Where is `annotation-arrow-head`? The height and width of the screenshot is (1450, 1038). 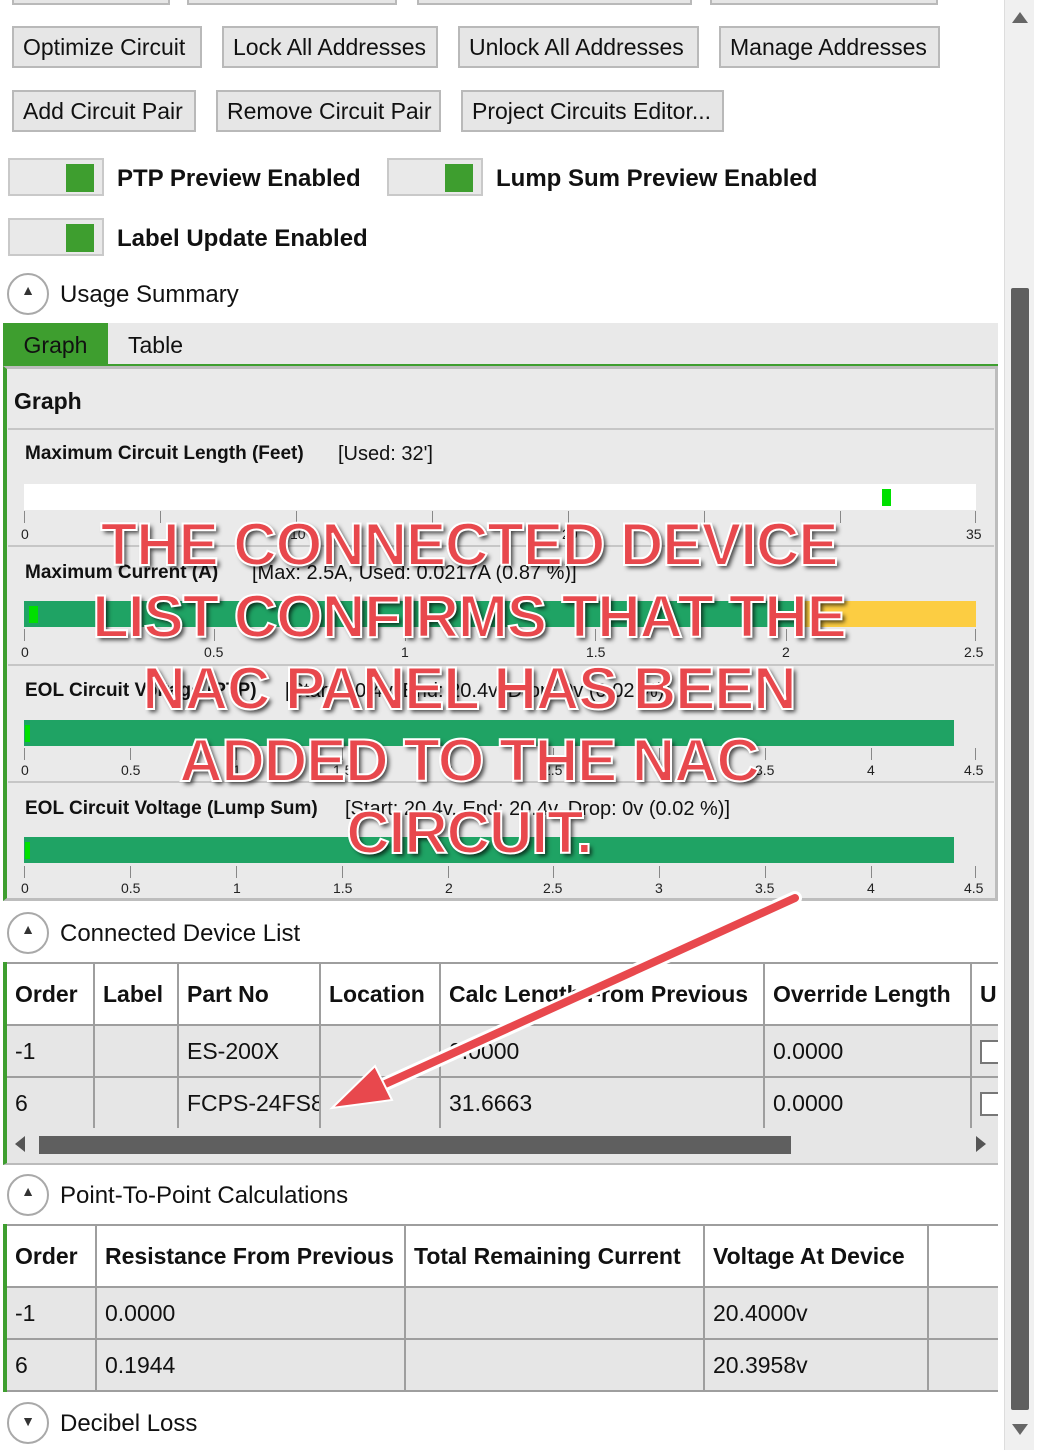 annotation-arrow-head is located at coordinates (361, 1087).